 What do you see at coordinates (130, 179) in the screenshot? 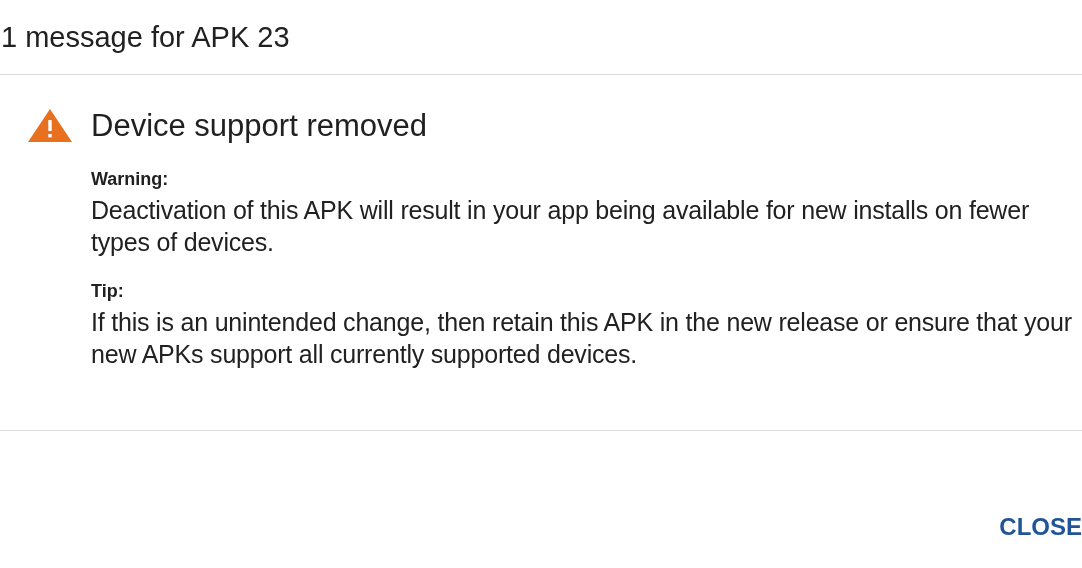
I see `section-label: Warning:` at bounding box center [130, 179].